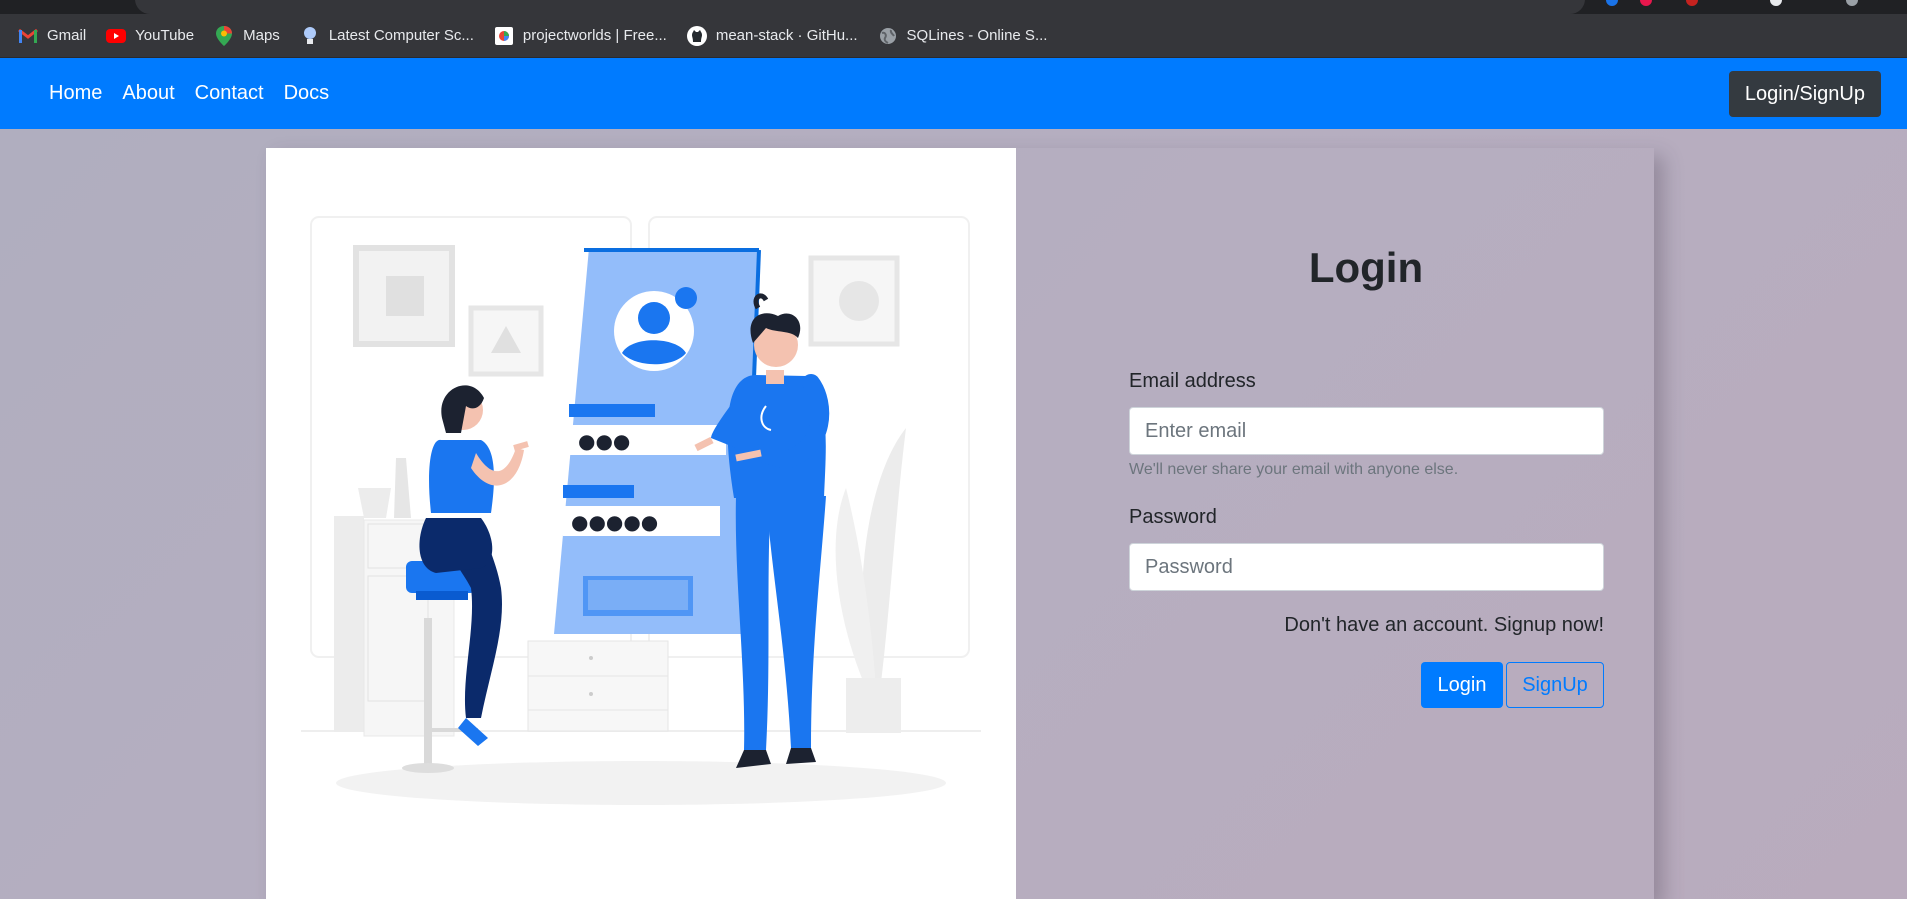  I want to click on youtube-icon, so click(116, 36).